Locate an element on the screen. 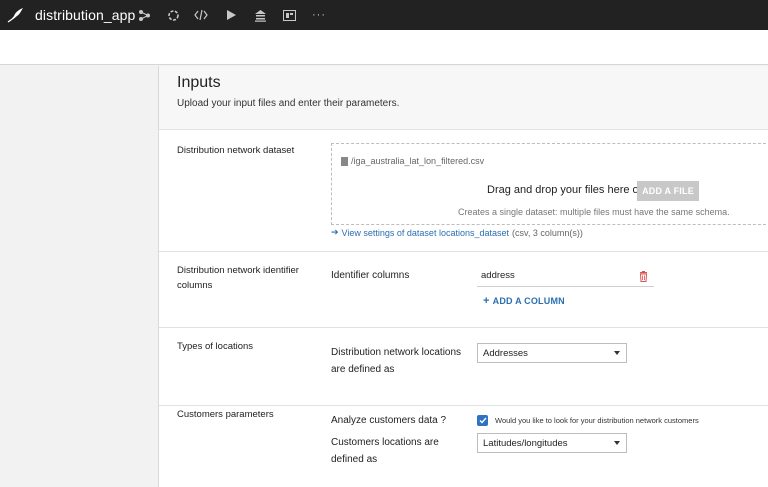  customers-locations-select: Latitudes/longitudes is located at coordinates (552, 443).